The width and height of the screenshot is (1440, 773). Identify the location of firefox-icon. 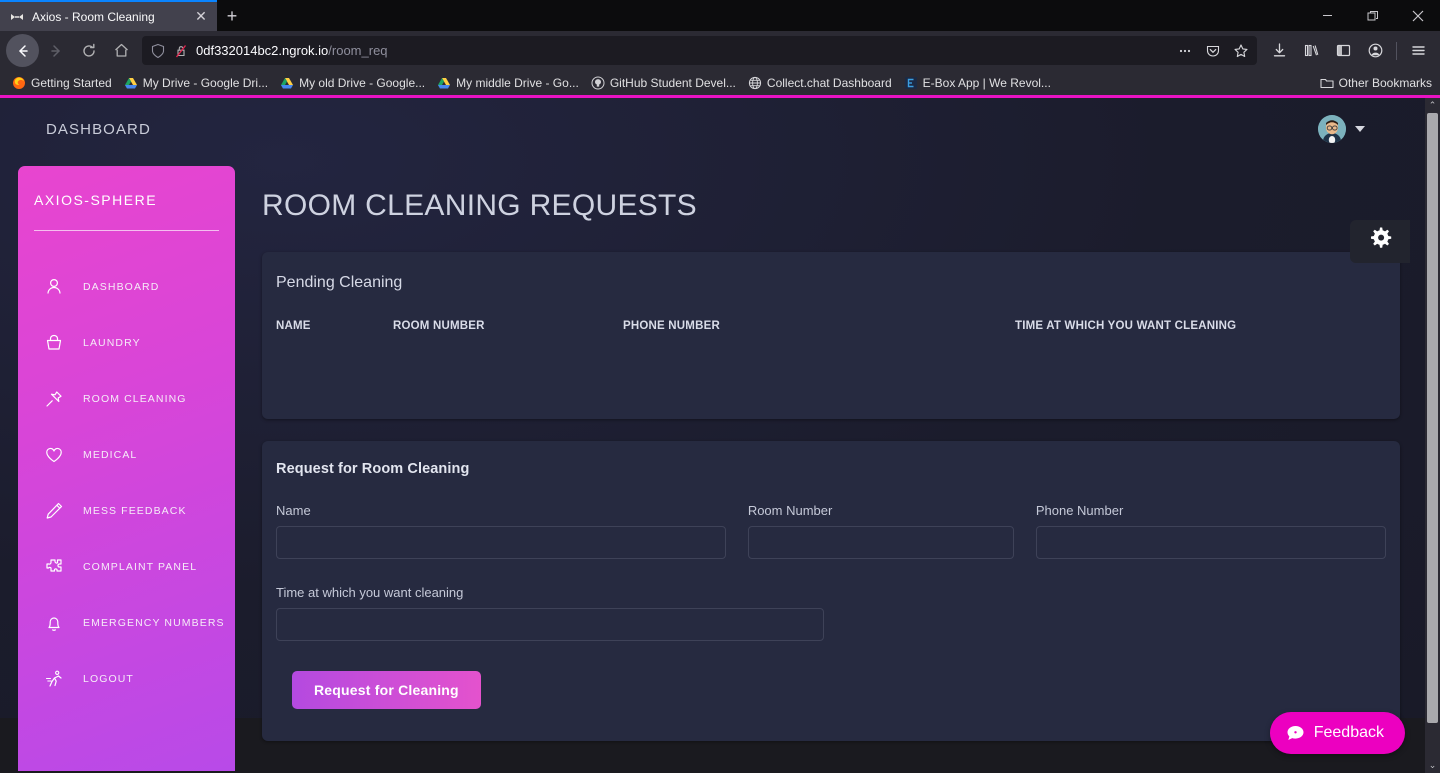
(19, 83).